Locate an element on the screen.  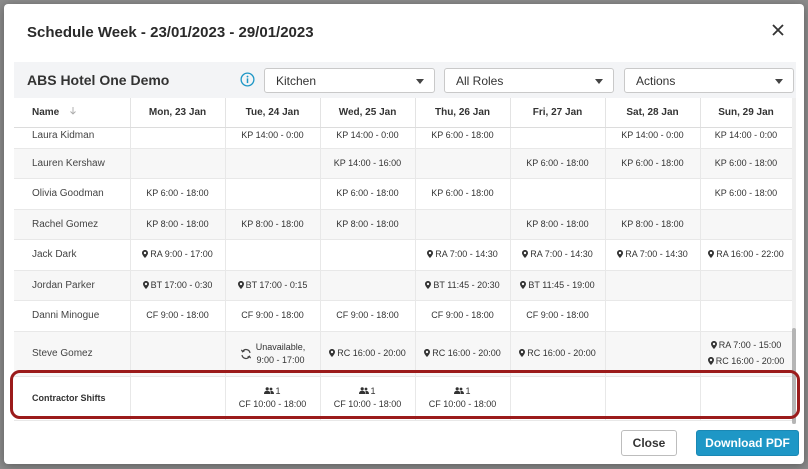
roles-select-value: All Roles is located at coordinates (480, 81).